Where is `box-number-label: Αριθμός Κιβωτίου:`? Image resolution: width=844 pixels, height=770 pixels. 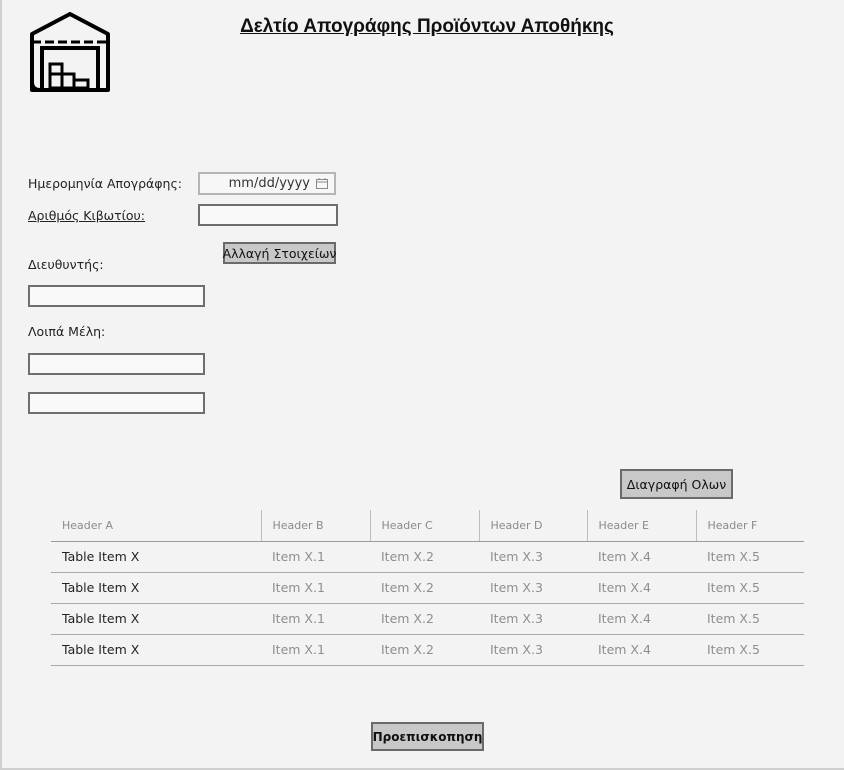
box-number-label: Αριθμός Κιβωτίου: is located at coordinates (86, 215).